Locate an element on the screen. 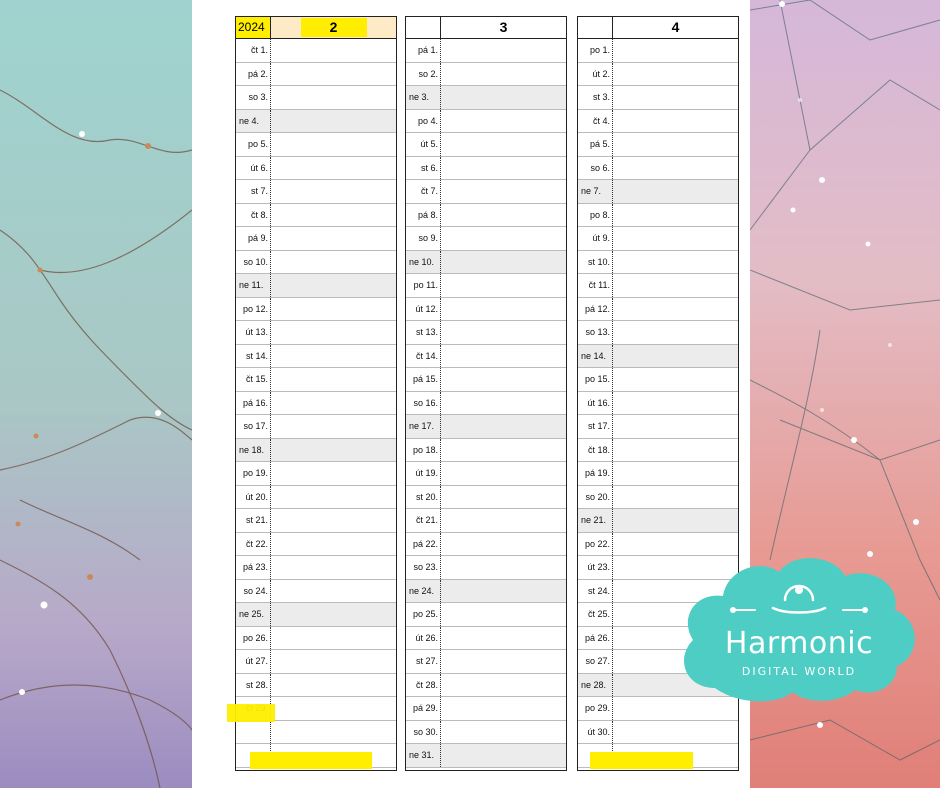 The width and height of the screenshot is (940, 788). day-row: po 19. is located at coordinates (316, 474).